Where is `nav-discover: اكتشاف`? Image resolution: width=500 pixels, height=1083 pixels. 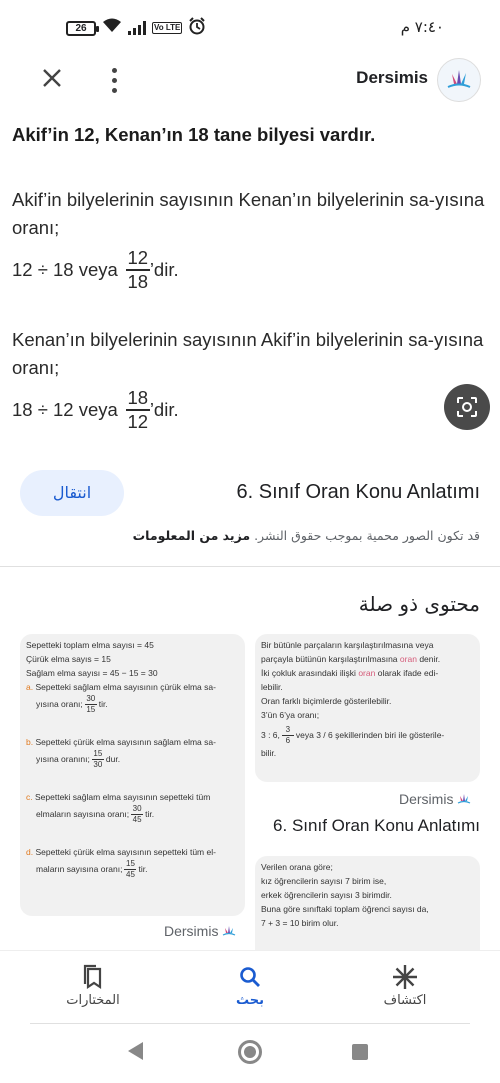 nav-discover: اكتشاف is located at coordinates (405, 984).